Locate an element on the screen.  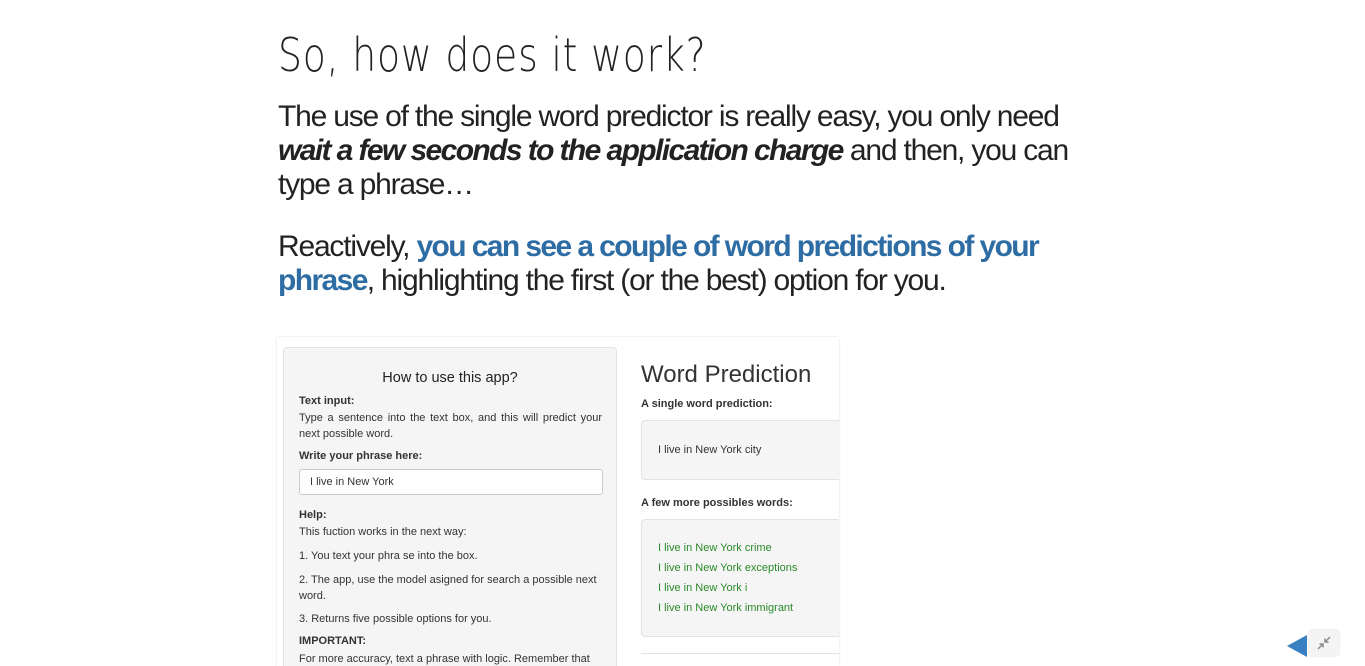
prediction-item: I live in New York immigrant is located at coordinates (726, 608).